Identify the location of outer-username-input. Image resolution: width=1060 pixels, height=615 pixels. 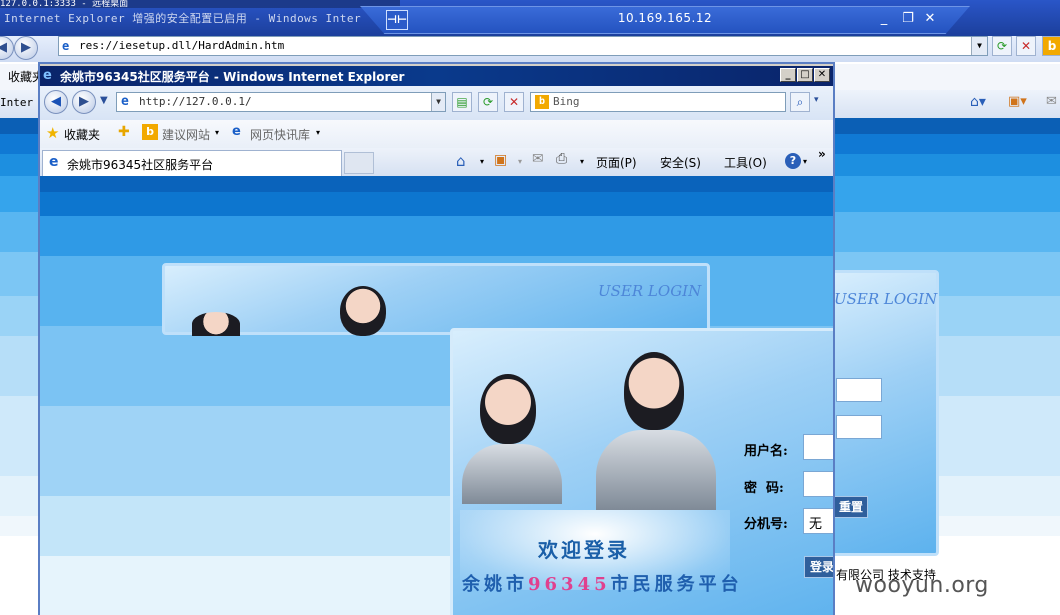
(859, 390).